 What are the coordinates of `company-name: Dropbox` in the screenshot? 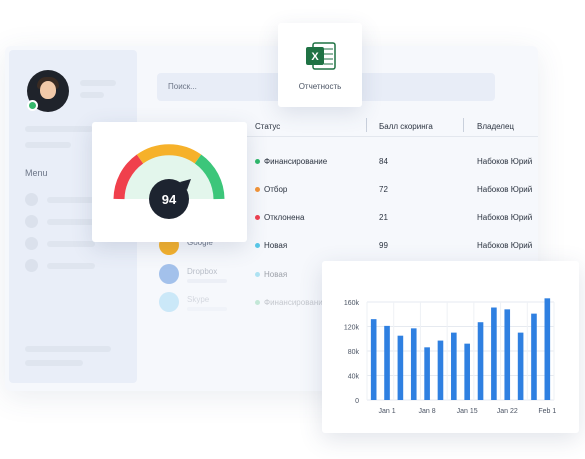 It's located at (202, 271).